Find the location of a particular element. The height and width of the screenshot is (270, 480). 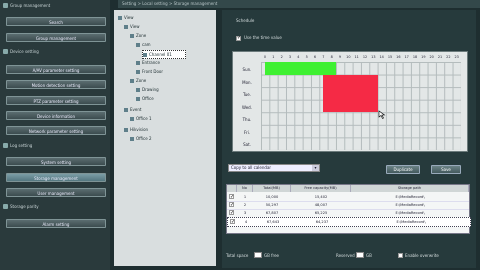

hour-label: 6 is located at coordinates (315, 57).